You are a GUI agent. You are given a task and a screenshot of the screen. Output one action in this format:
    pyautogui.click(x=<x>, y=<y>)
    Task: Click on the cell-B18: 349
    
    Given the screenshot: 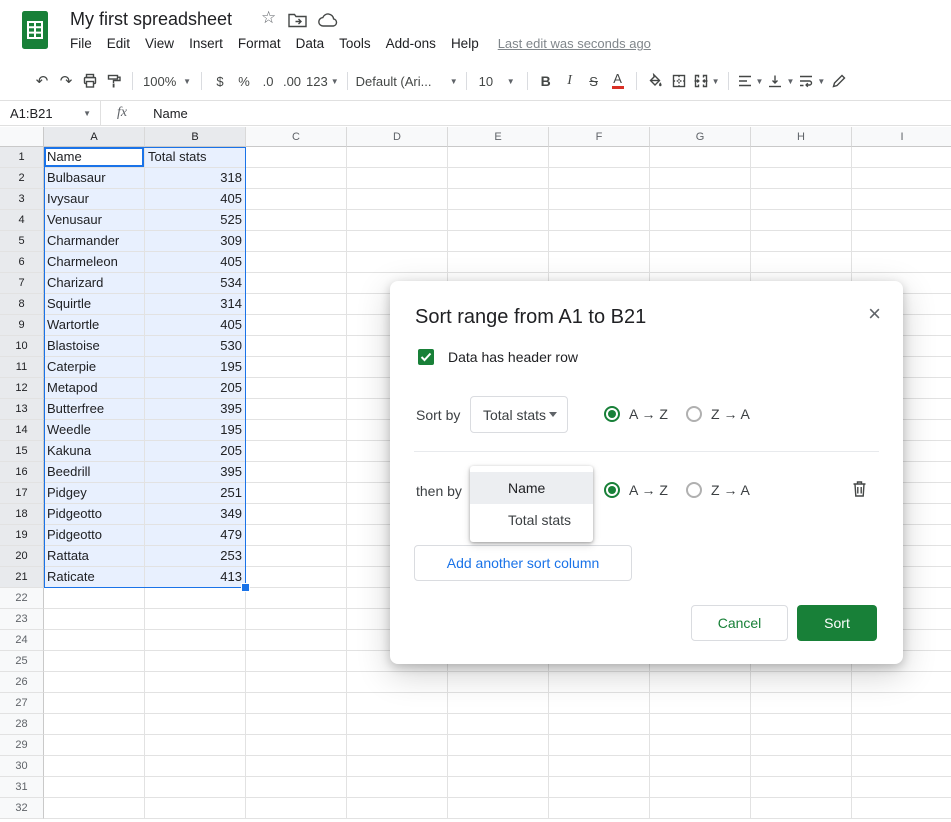 What is the action you would take?
    pyautogui.click(x=195, y=514)
    